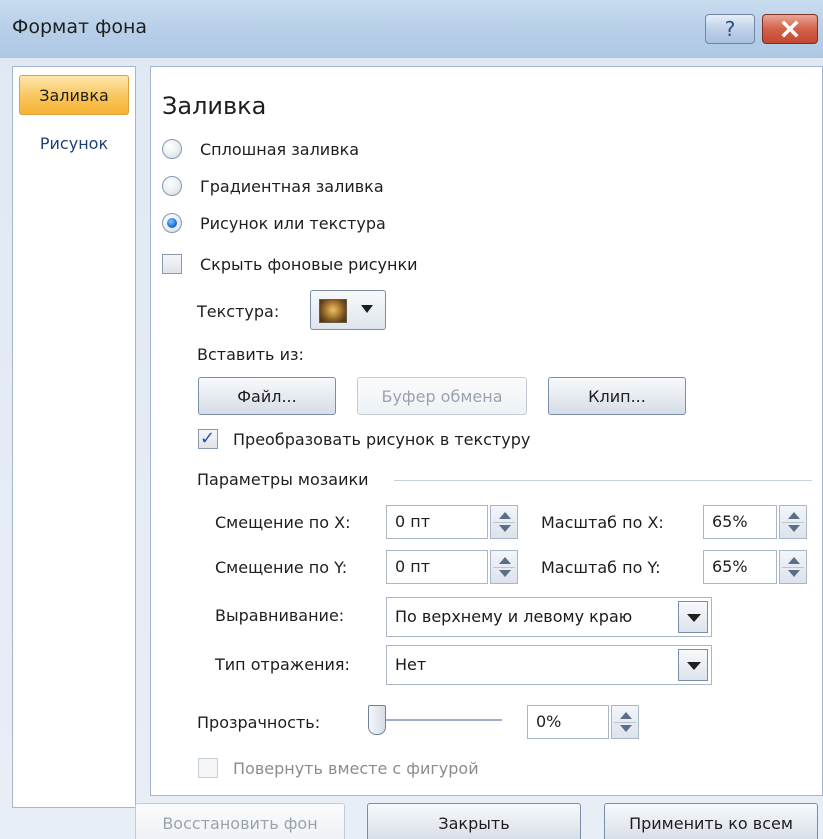 This screenshot has width=823, height=839. Describe the element at coordinates (279, 149) in the screenshot. I see `solid-fill-label: Сплошная заливка` at that location.